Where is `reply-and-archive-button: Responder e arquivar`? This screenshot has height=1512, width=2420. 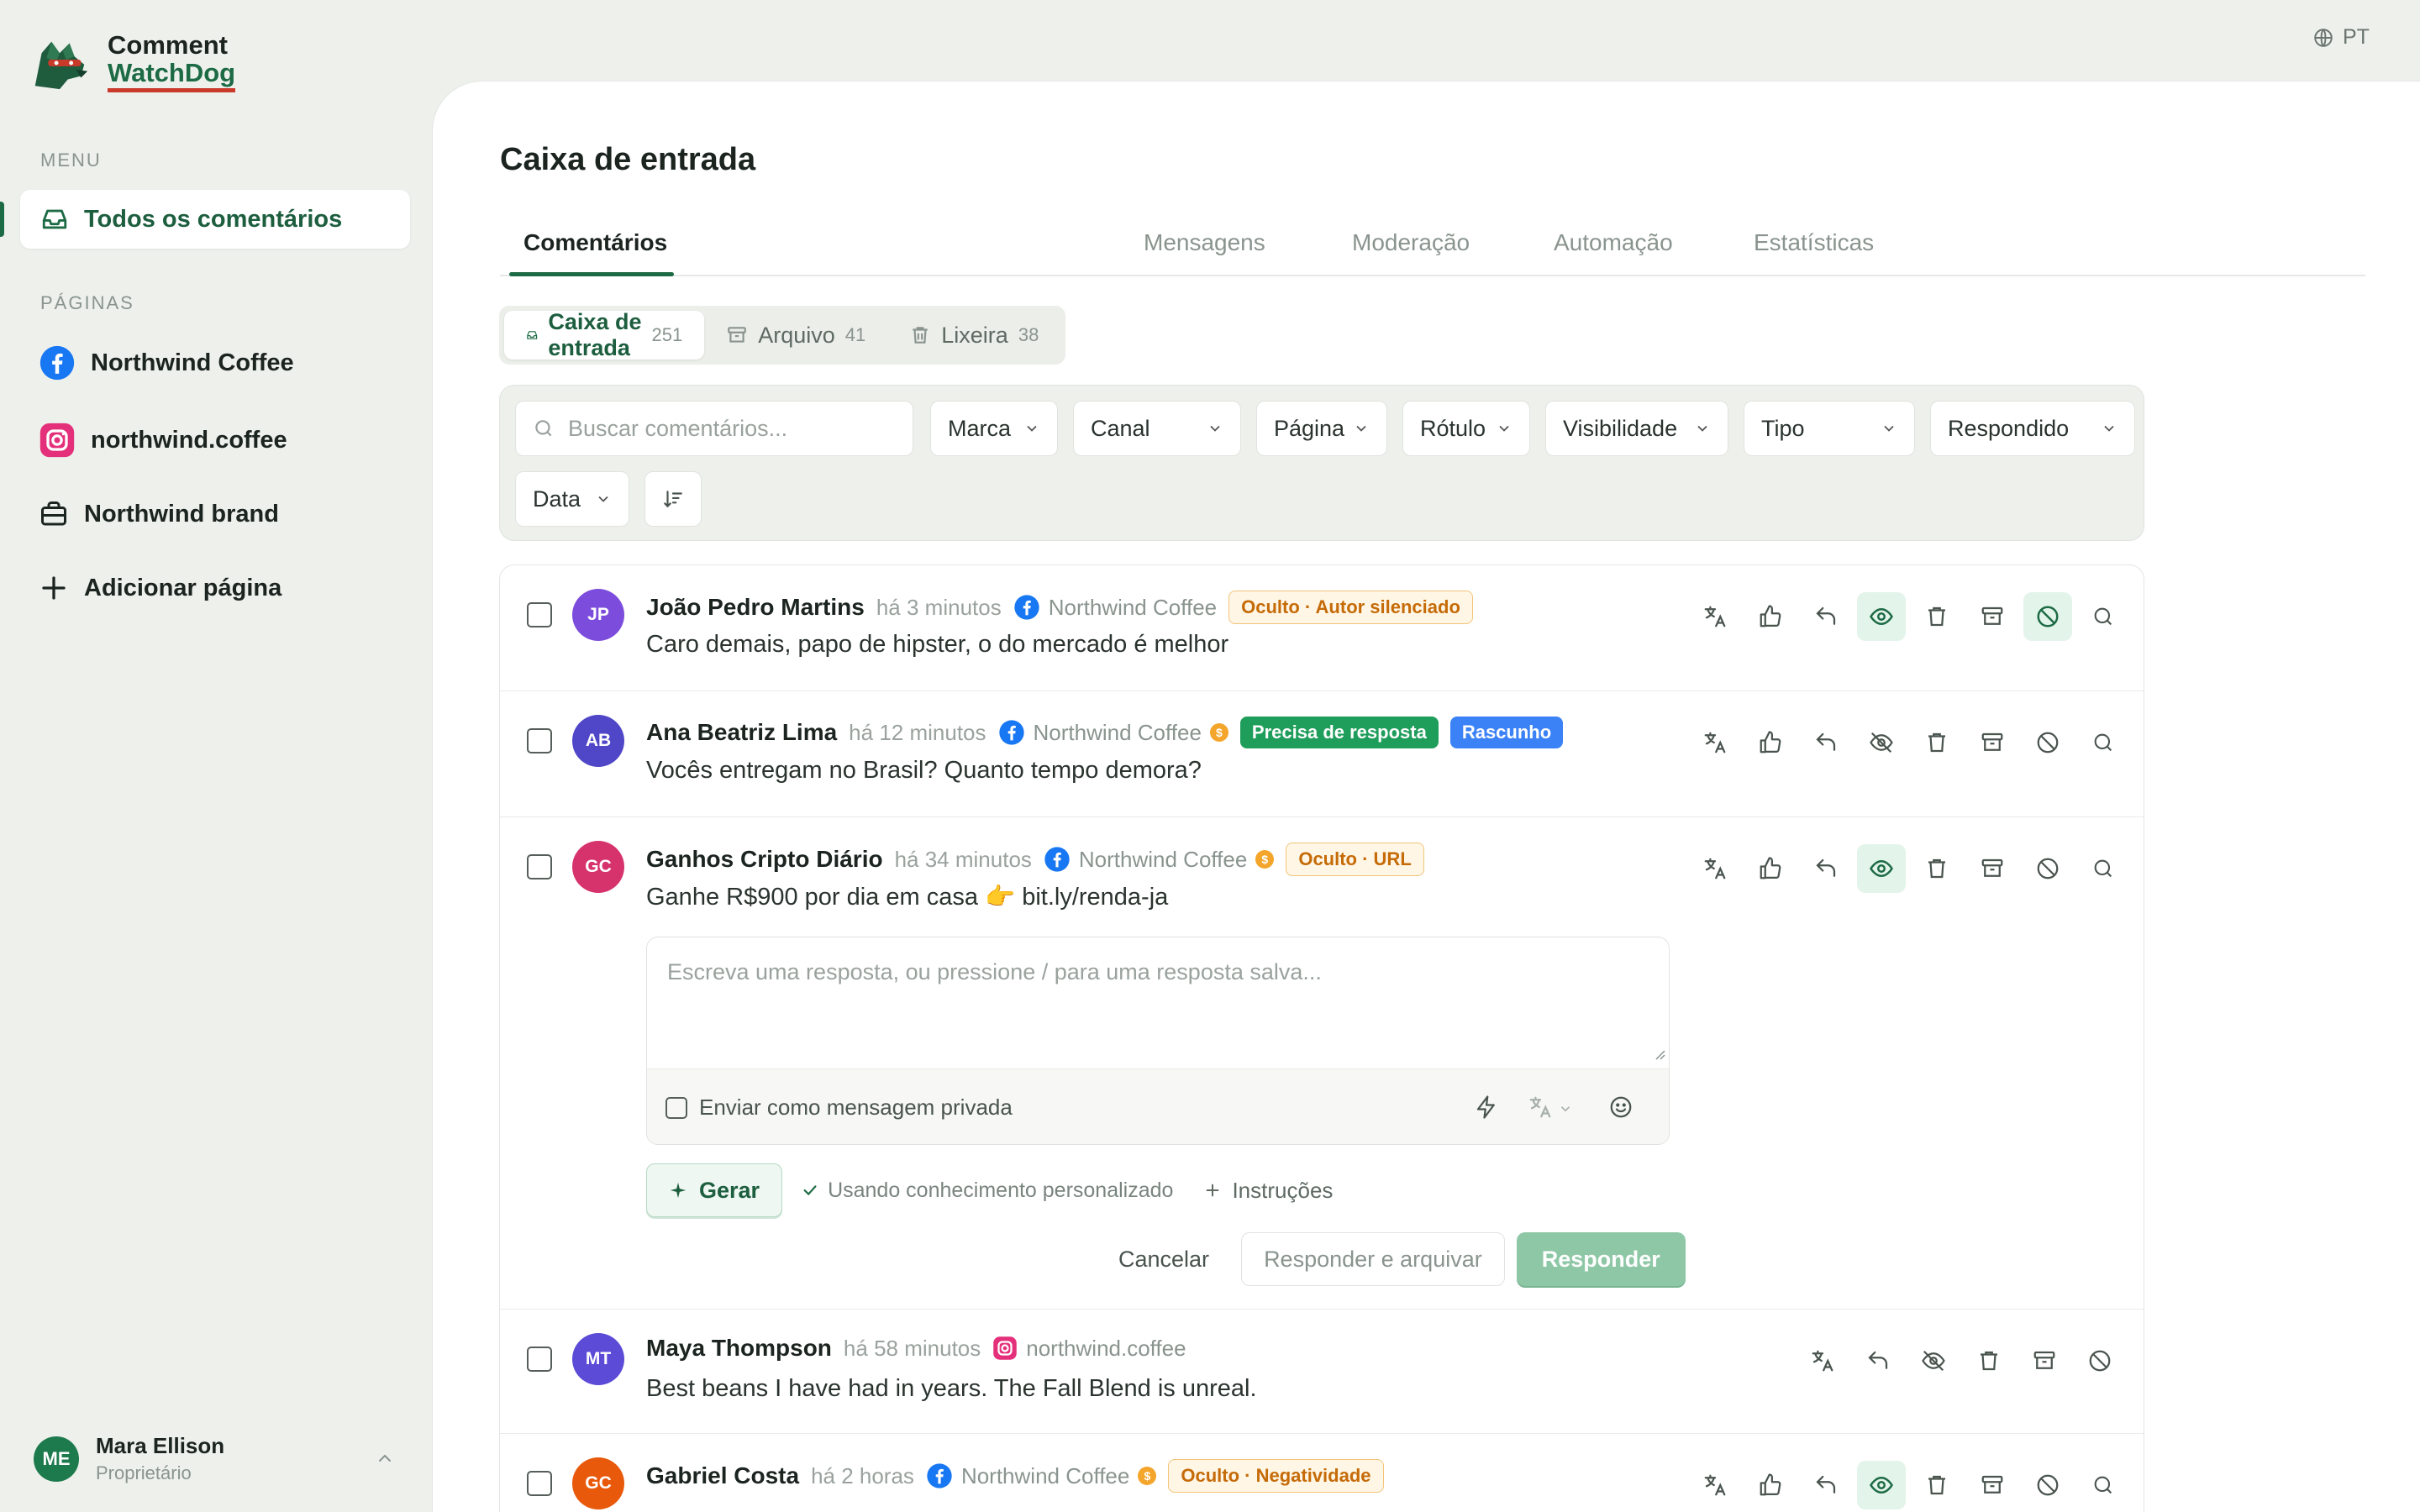
reply-and-archive-button: Responder e arquivar is located at coordinates (1373, 1259).